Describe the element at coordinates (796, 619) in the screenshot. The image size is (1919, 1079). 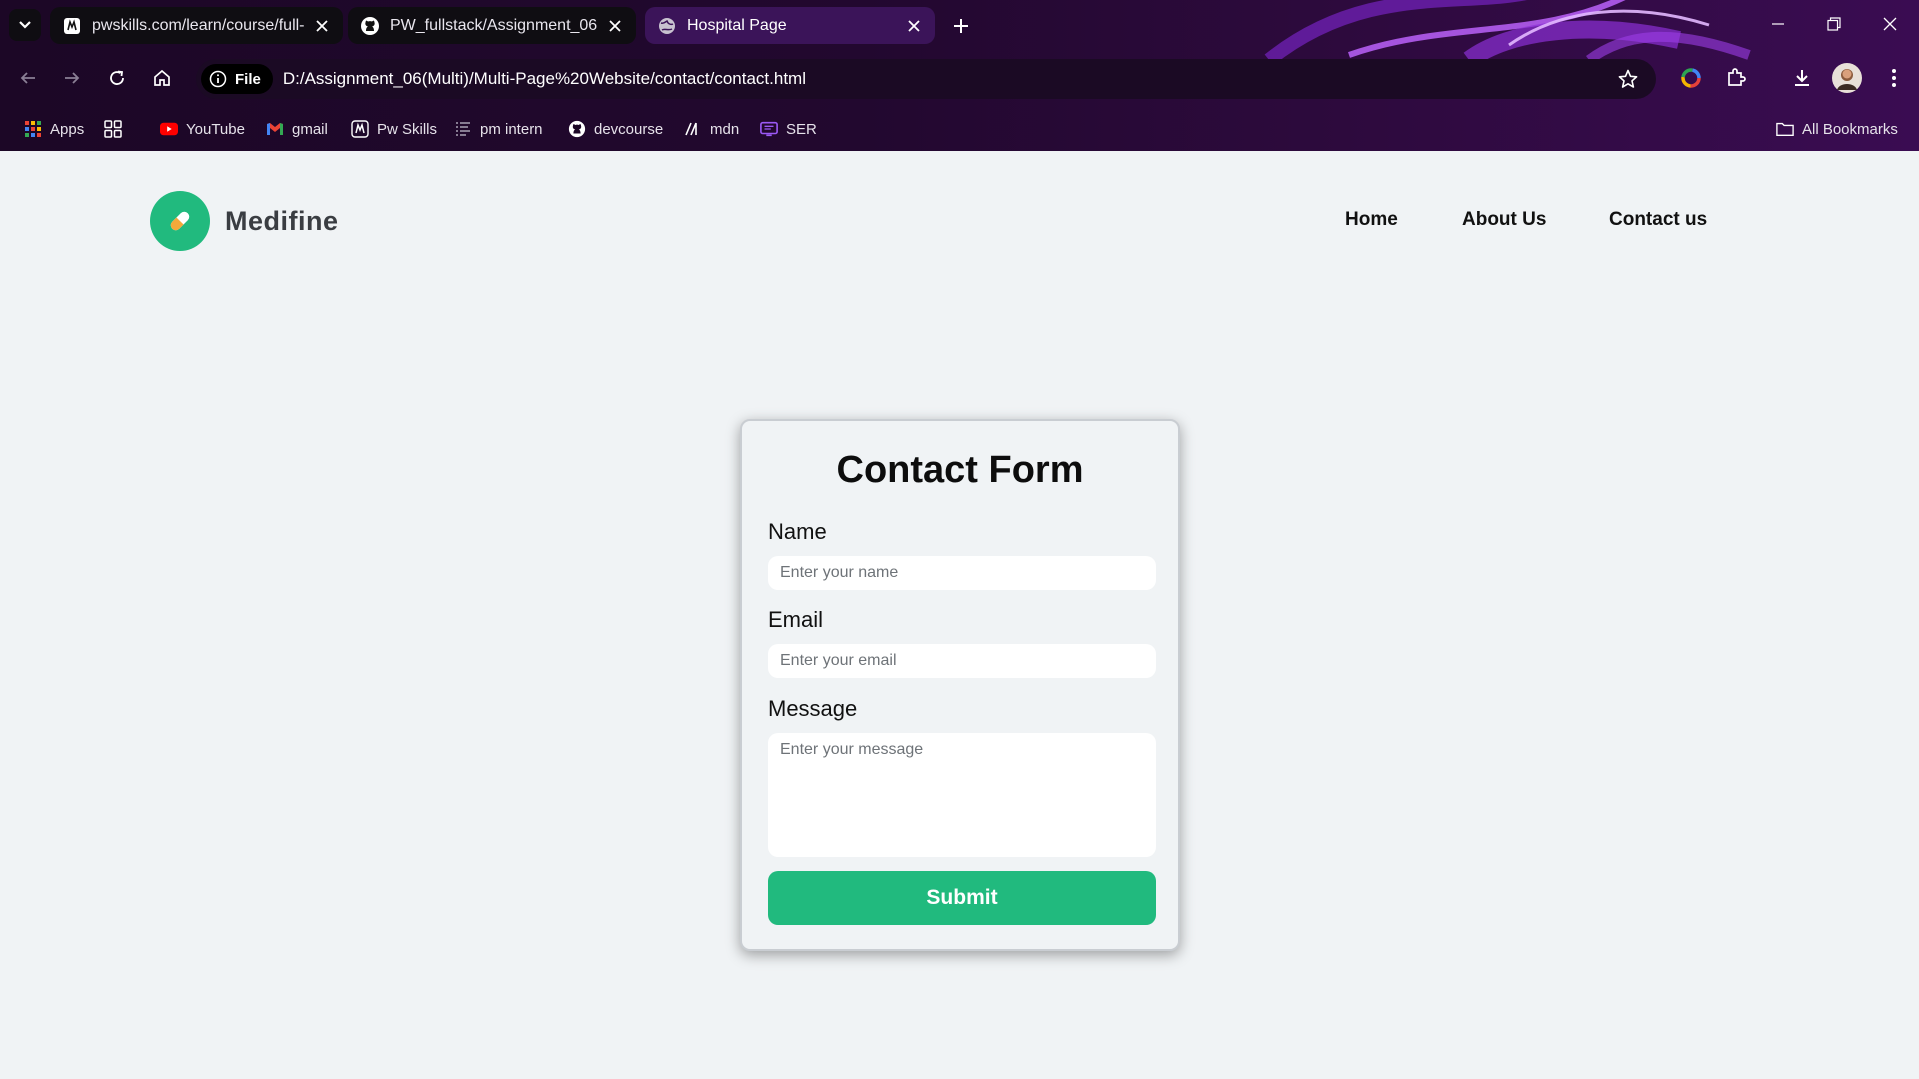
I see `email-label: Email` at that location.